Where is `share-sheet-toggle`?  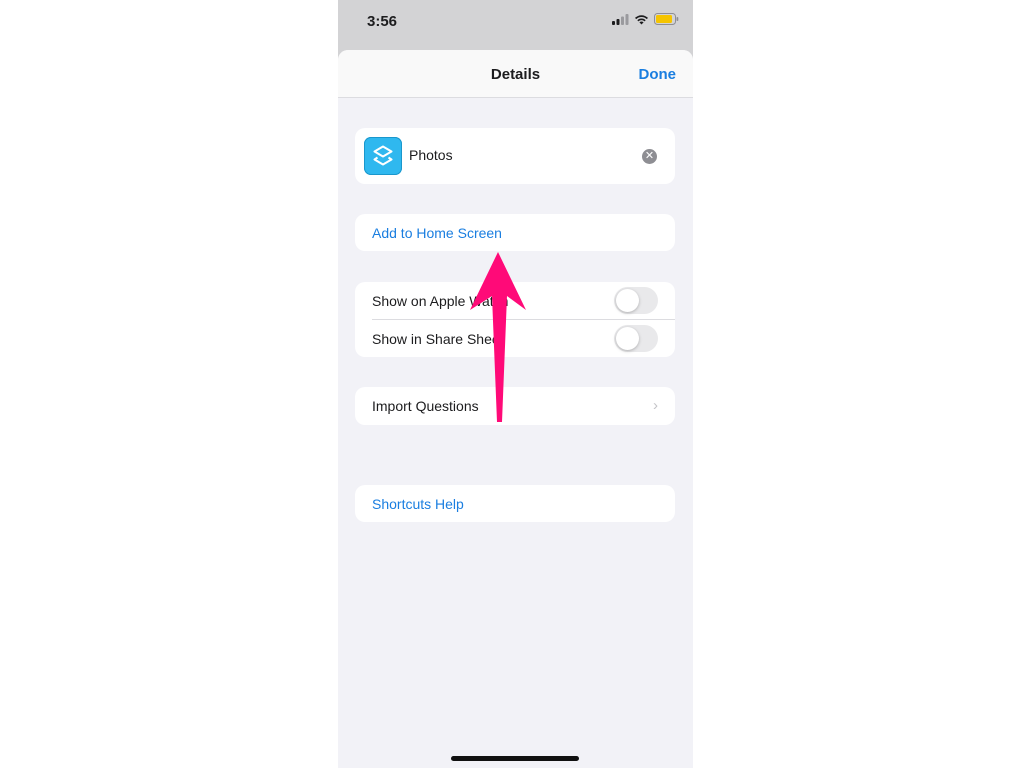 share-sheet-toggle is located at coordinates (636, 338).